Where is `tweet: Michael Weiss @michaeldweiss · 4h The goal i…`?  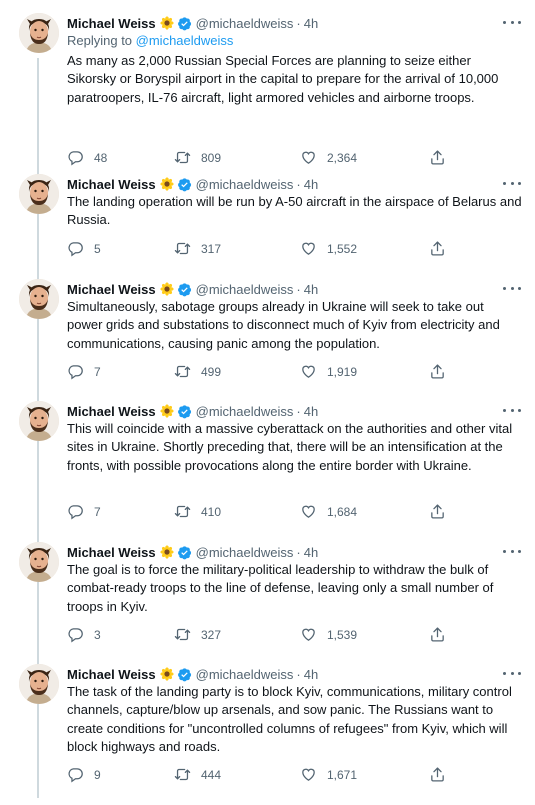
tweet: Michael Weiss @michaeldweiss · 4h The goal i… is located at coordinates (267, 595).